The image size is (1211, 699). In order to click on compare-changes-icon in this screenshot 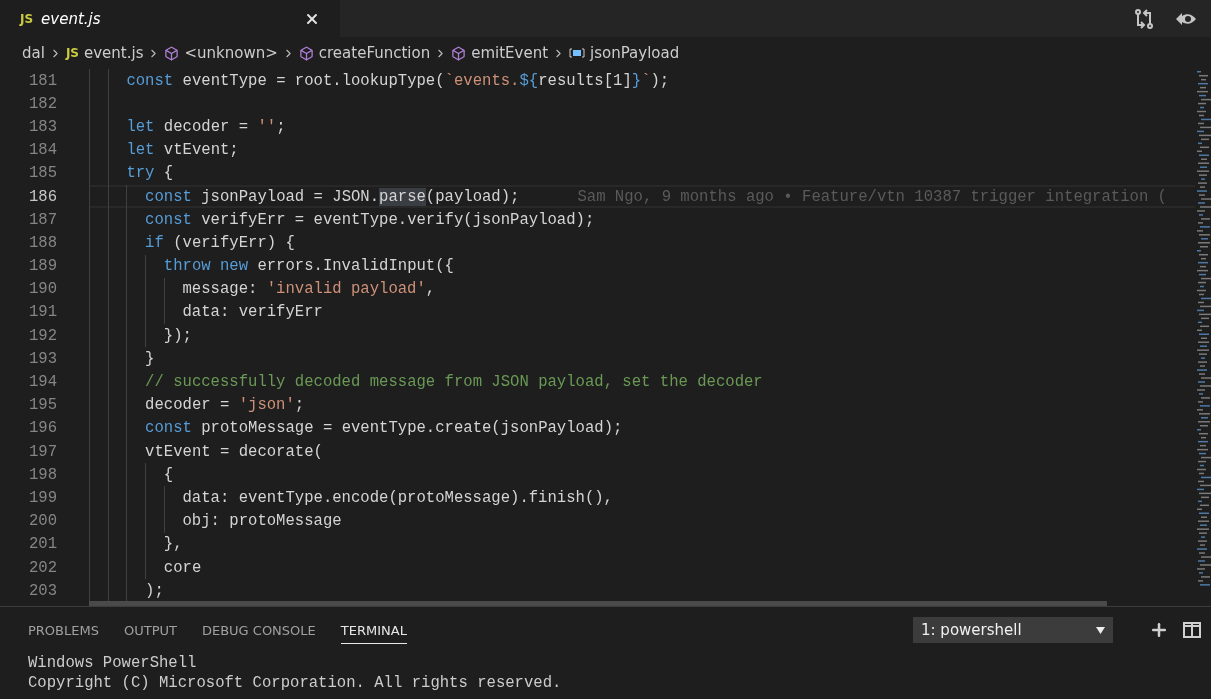, I will do `click(1144, 18)`.